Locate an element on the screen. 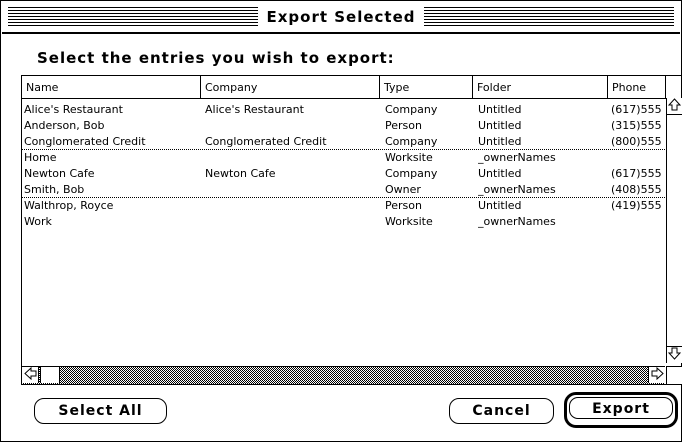 The height and width of the screenshot is (442, 682). cell-company: Conglomerated Credit is located at coordinates (266, 141).